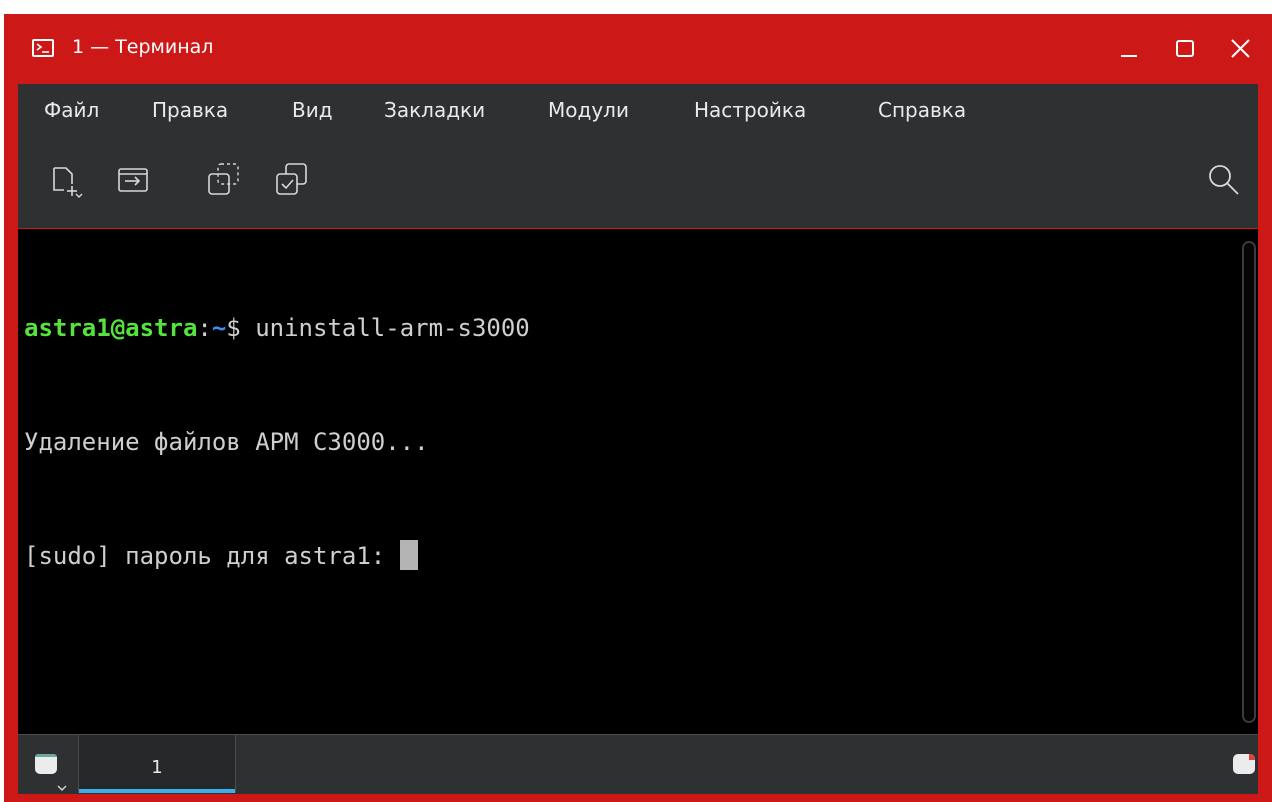  Describe the element at coordinates (434, 110) in the screenshot. I see `menu-bookmarks: Закладки` at that location.